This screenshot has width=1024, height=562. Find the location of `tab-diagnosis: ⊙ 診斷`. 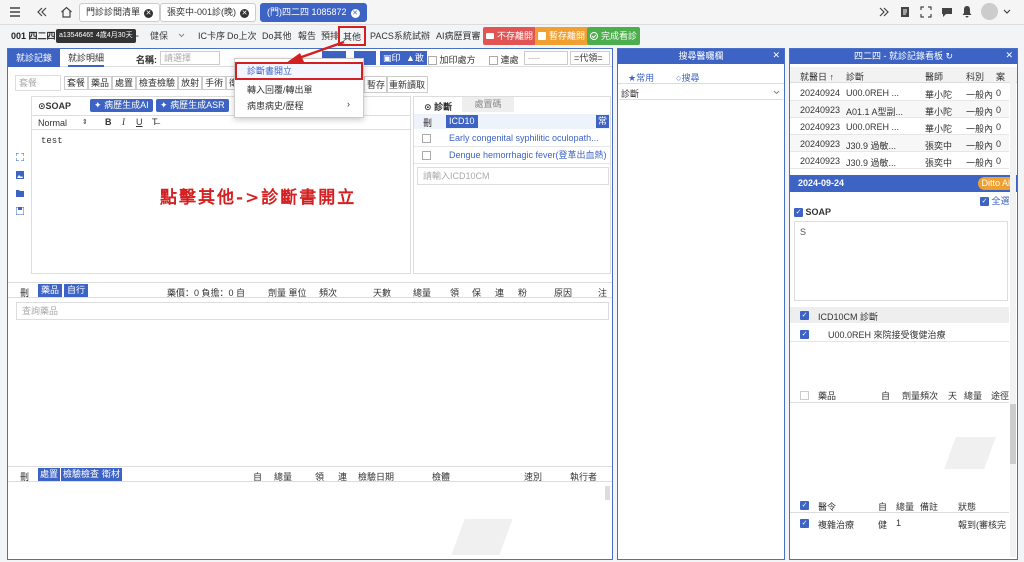

tab-diagnosis: ⊙ 診斷 is located at coordinates (438, 106).